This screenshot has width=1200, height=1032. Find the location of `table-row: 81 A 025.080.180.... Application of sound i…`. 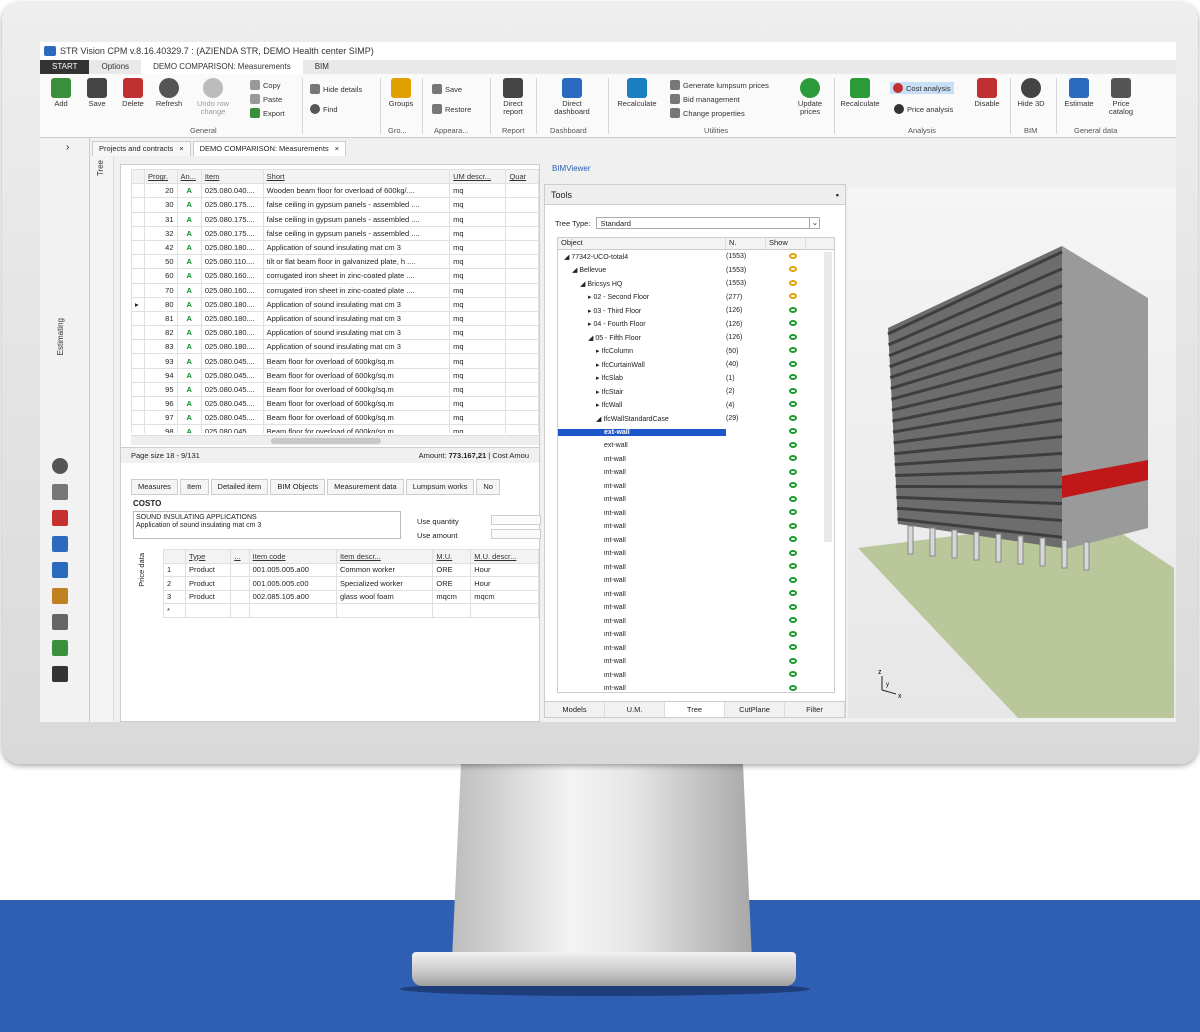

table-row: 81 A 025.080.180.... Application of sound i… is located at coordinates (335, 318).